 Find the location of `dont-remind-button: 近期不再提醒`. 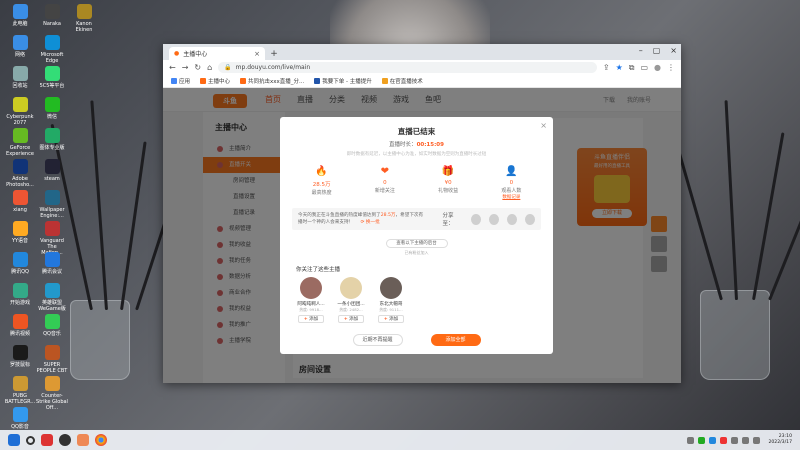

dont-remind-button: 近期不再提醒 is located at coordinates (377, 340).